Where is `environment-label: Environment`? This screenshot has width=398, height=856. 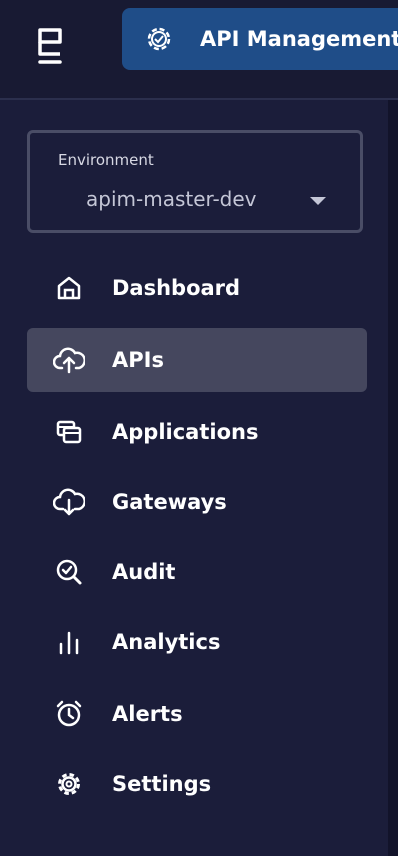 environment-label: Environment is located at coordinates (106, 160).